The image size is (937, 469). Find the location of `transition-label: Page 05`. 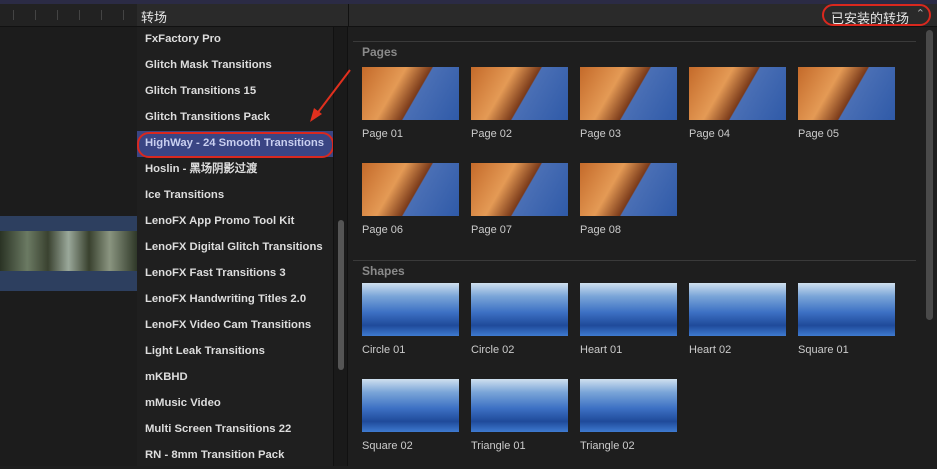

transition-label: Page 05 is located at coordinates (818, 134).